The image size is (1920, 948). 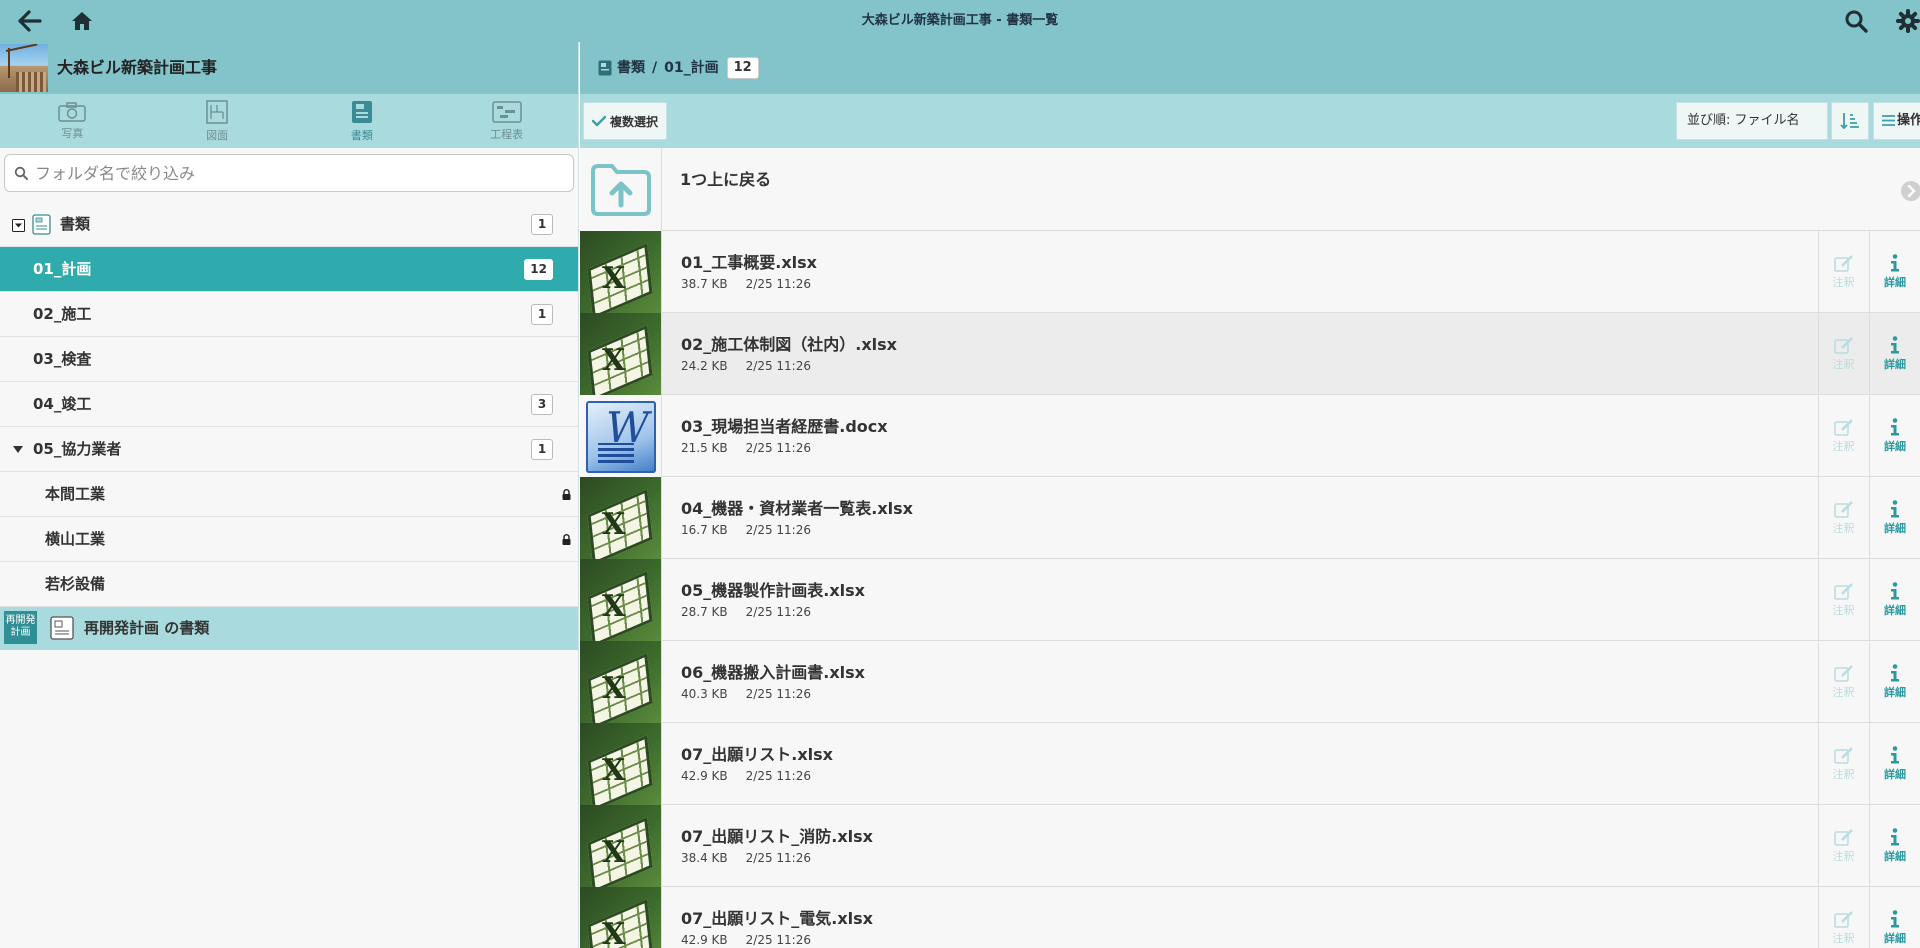 What do you see at coordinates (289, 404) in the screenshot?
I see `folder-item-04-completion: 04_竣工 3` at bounding box center [289, 404].